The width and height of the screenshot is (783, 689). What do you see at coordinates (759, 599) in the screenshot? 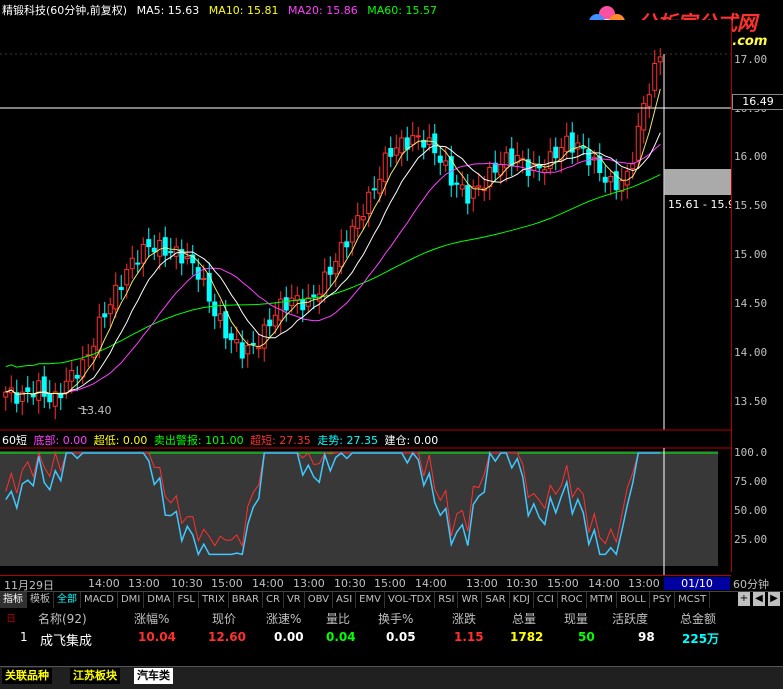
I see `scroll-left-button: ◀` at bounding box center [759, 599].